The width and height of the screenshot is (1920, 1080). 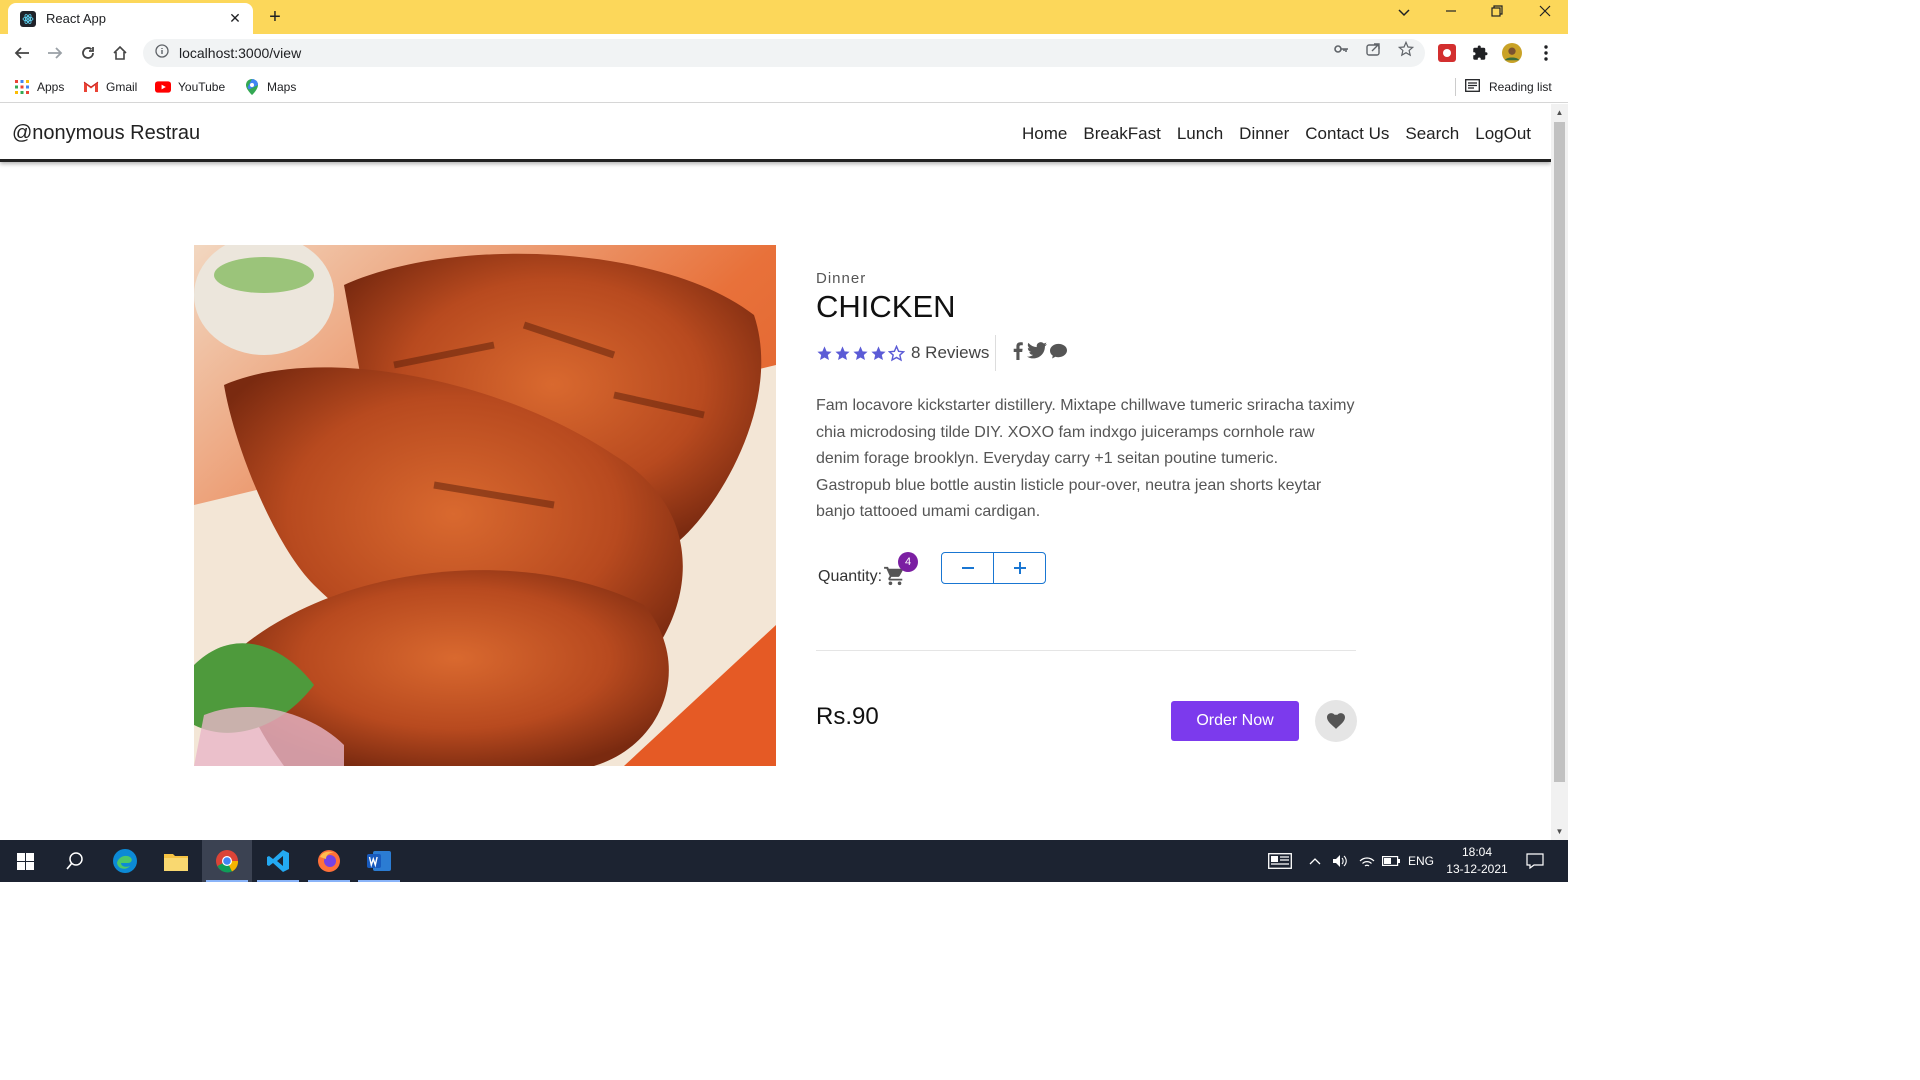 I want to click on decrement-button, so click(x=967, y=568).